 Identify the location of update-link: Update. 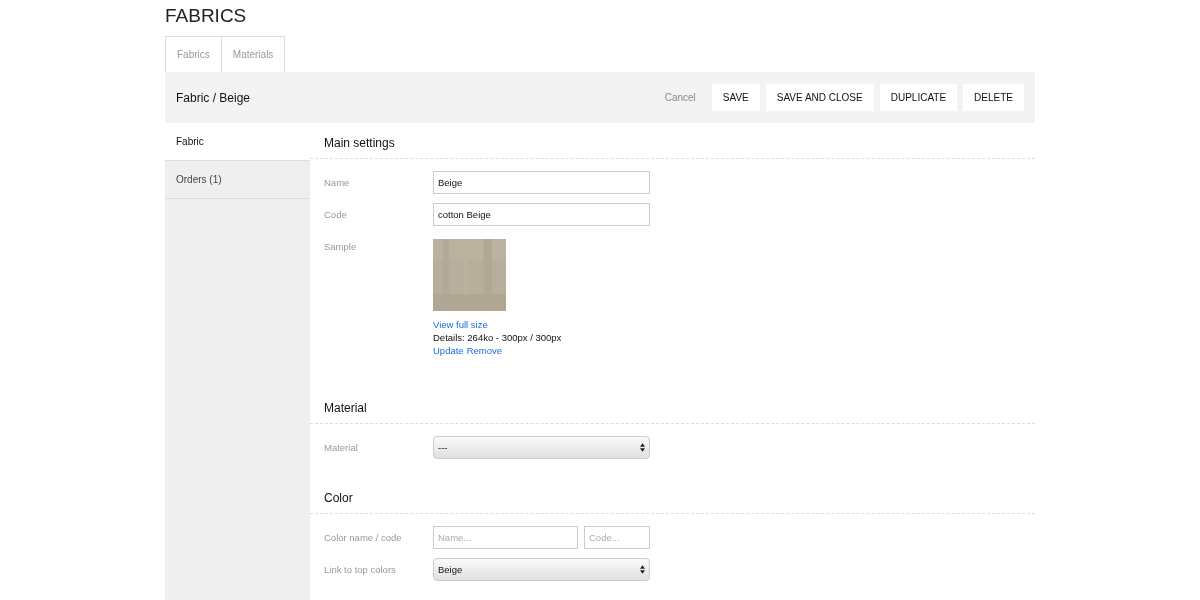
(448, 350).